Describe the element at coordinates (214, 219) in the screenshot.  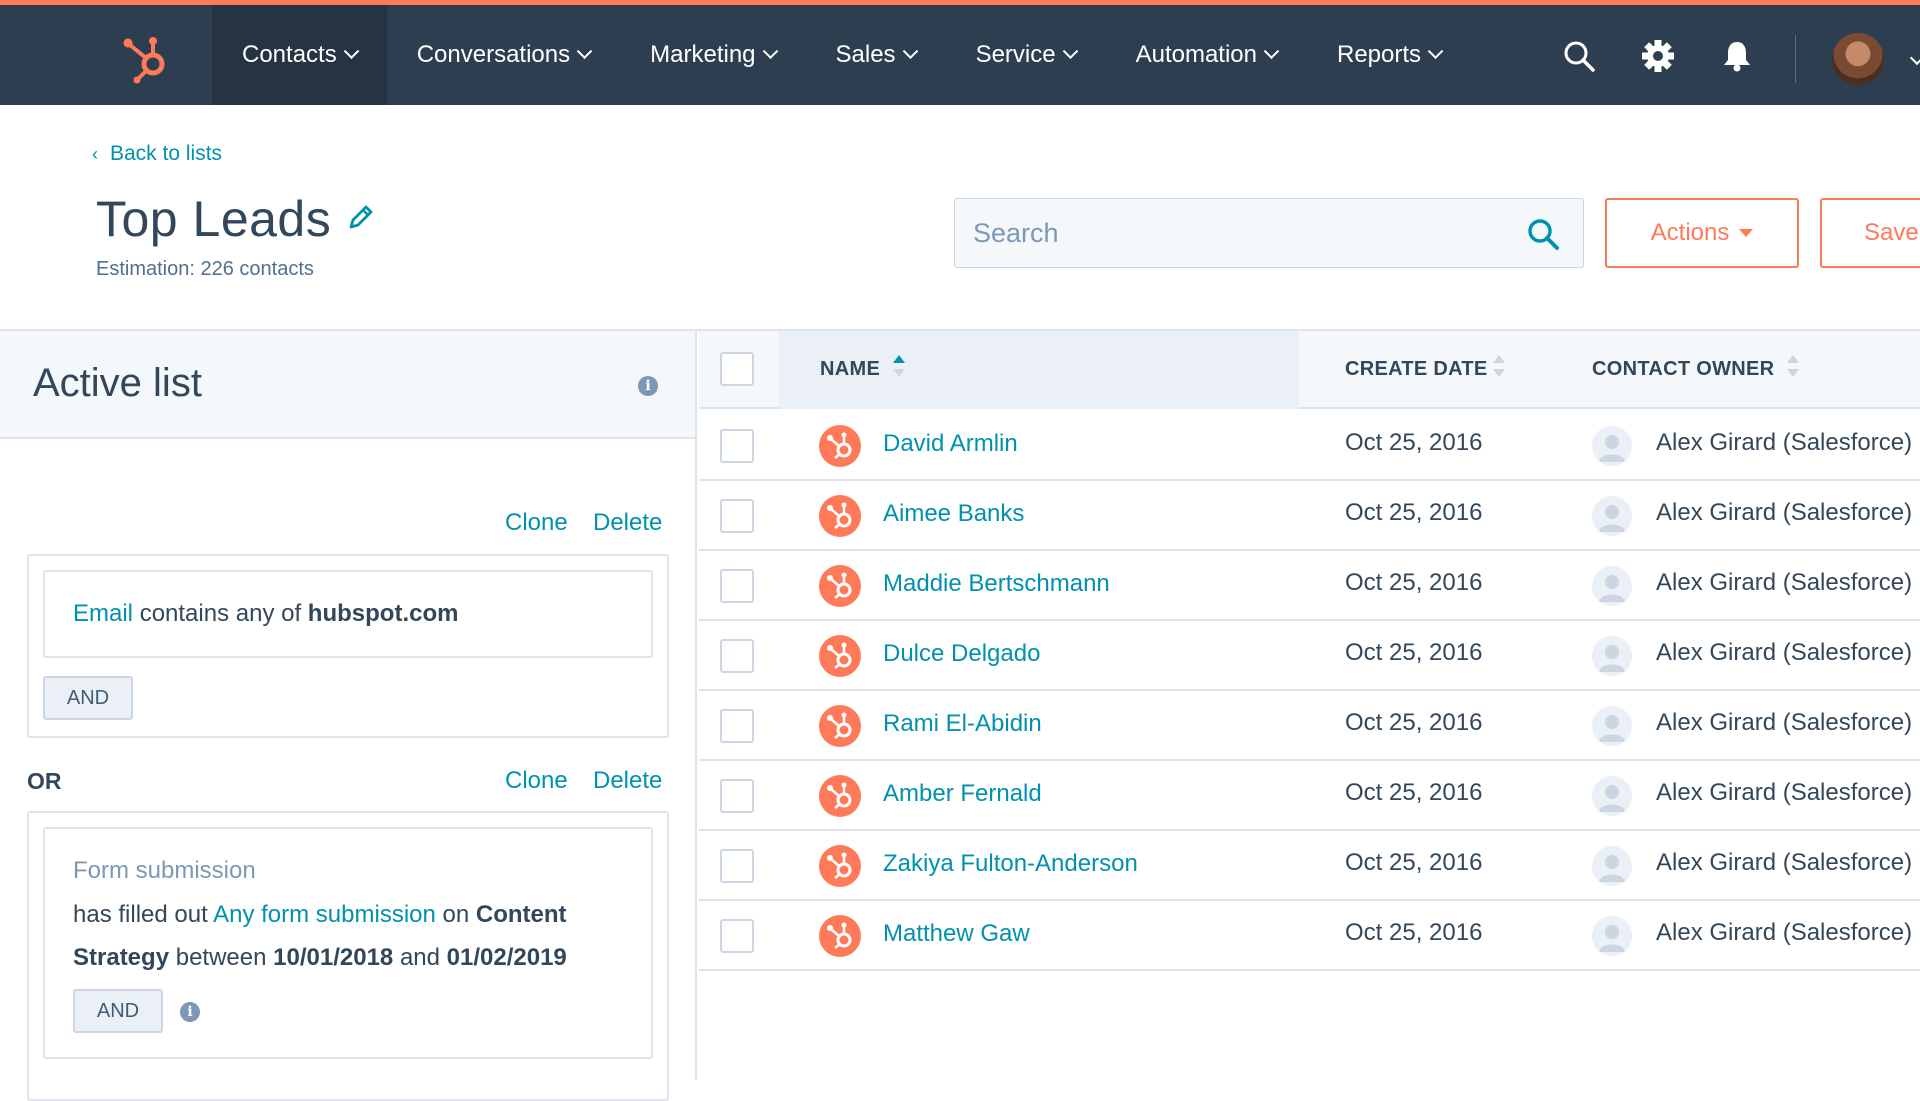
I see `page-title: Top Leads` at that location.